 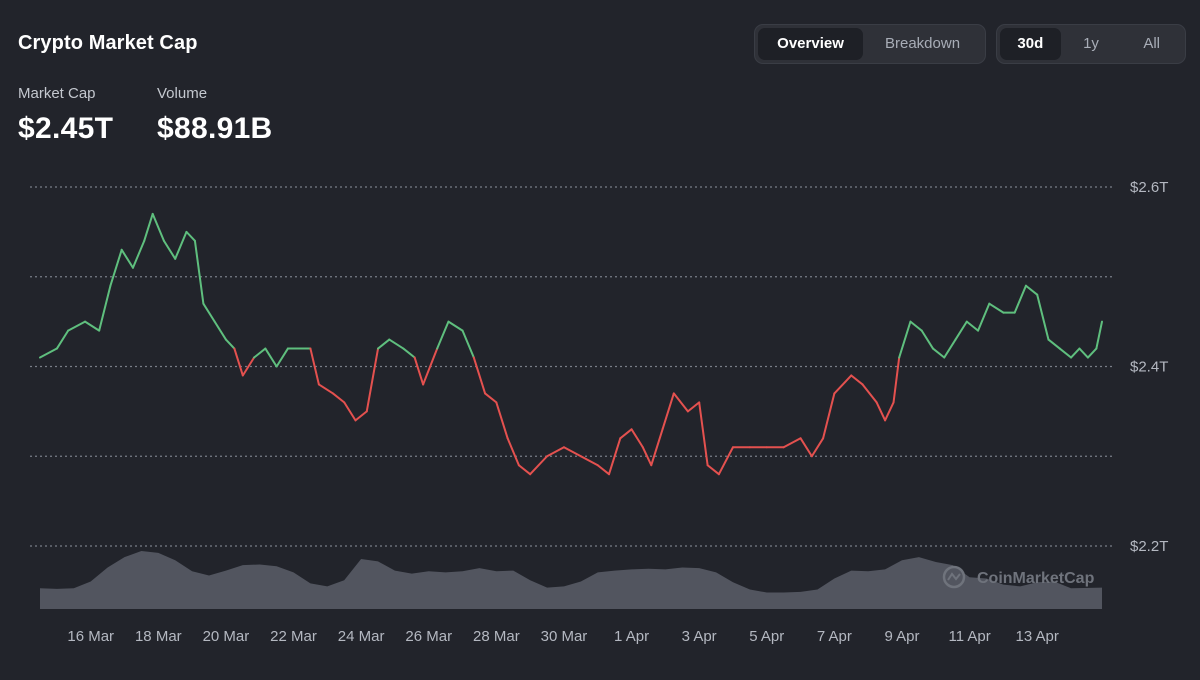 What do you see at coordinates (1149, 546) in the screenshot?
I see `y-tick-label: $2.2T` at bounding box center [1149, 546].